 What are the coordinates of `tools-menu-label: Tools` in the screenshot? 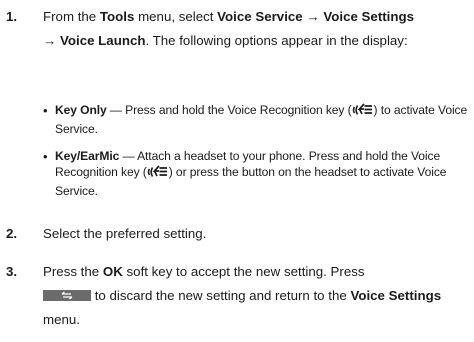 It's located at (117, 16).